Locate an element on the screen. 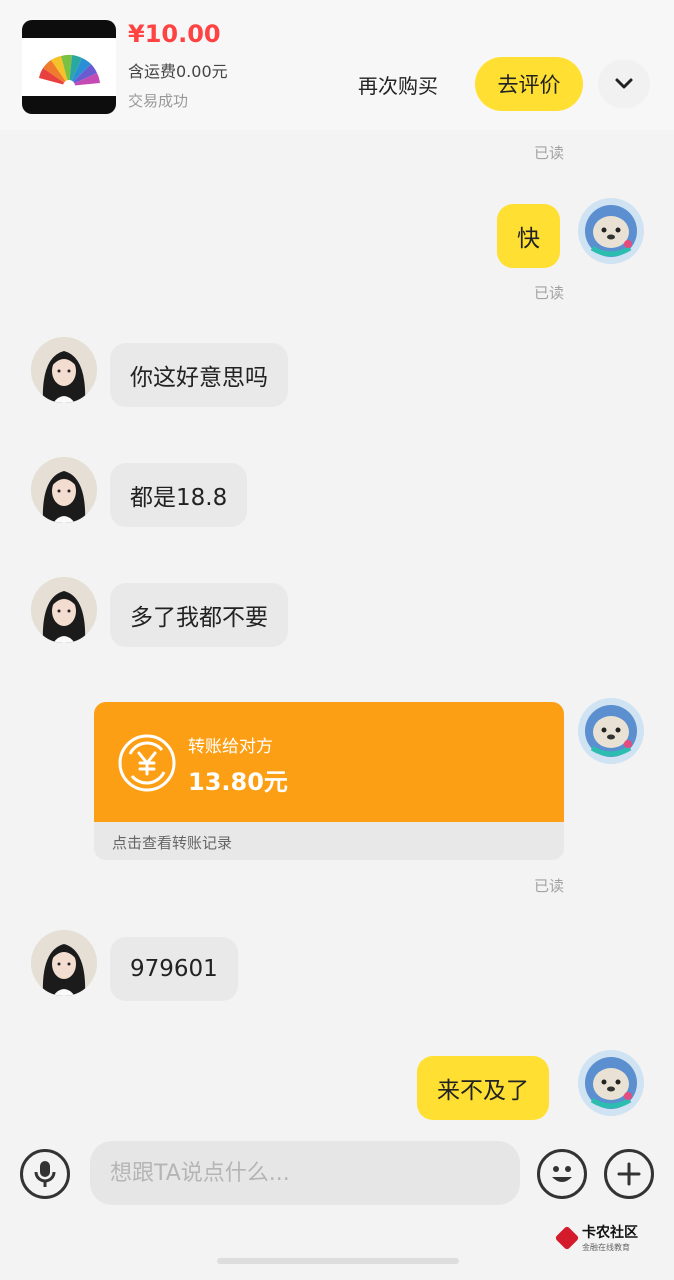 This screenshot has height=1280, width=674. review-button: 去评价 is located at coordinates (529, 84).